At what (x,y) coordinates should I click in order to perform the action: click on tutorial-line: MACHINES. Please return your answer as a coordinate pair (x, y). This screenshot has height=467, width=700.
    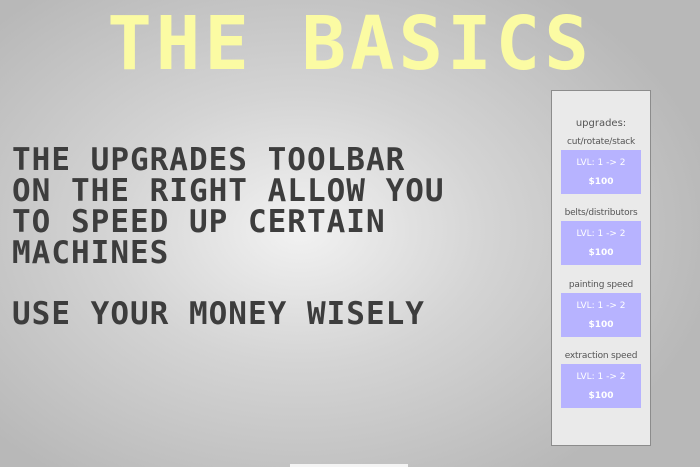
    Looking at the image, I should click on (91, 253).